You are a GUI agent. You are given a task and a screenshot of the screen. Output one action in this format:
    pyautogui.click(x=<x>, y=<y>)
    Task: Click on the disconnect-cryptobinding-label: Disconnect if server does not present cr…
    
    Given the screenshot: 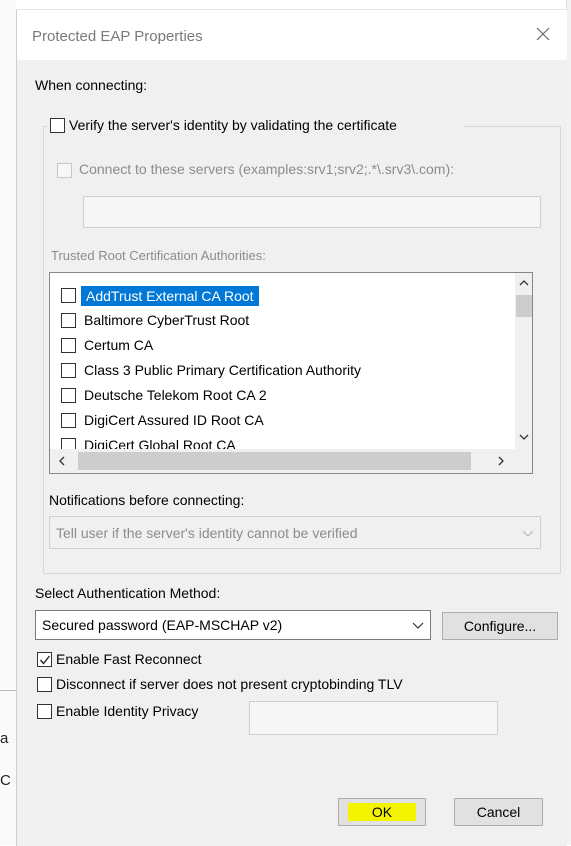 What is the action you would take?
    pyautogui.click(x=229, y=684)
    